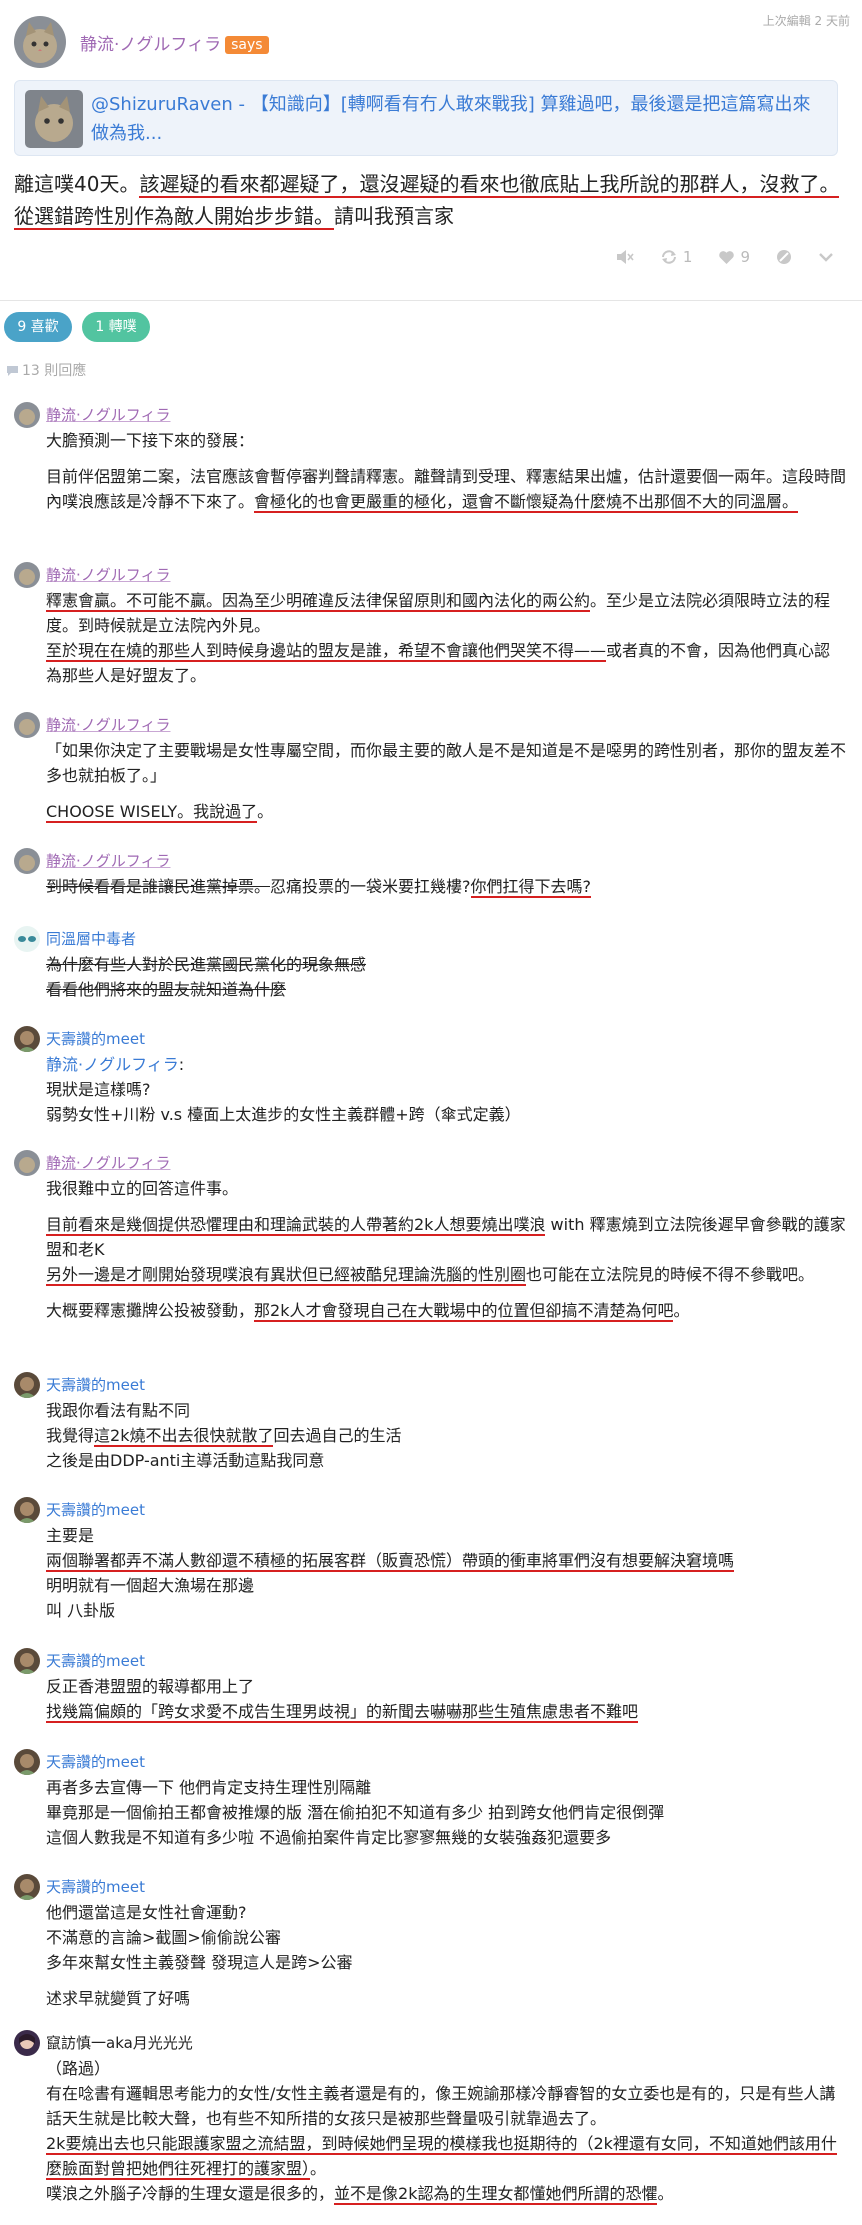  I want to click on plurk-text-part: 請叫我預言家, so click(394, 216).